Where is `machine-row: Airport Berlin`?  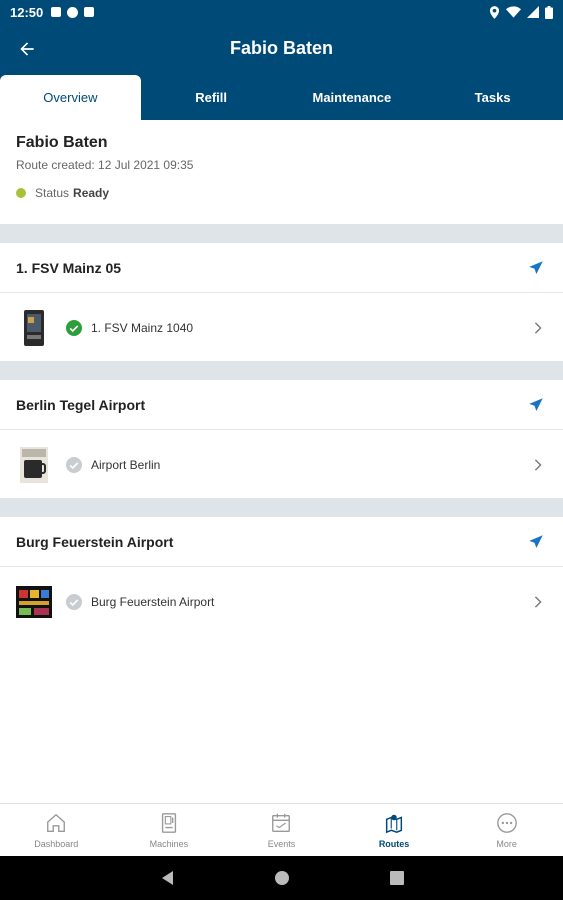
machine-row: Airport Berlin is located at coordinates (281, 464).